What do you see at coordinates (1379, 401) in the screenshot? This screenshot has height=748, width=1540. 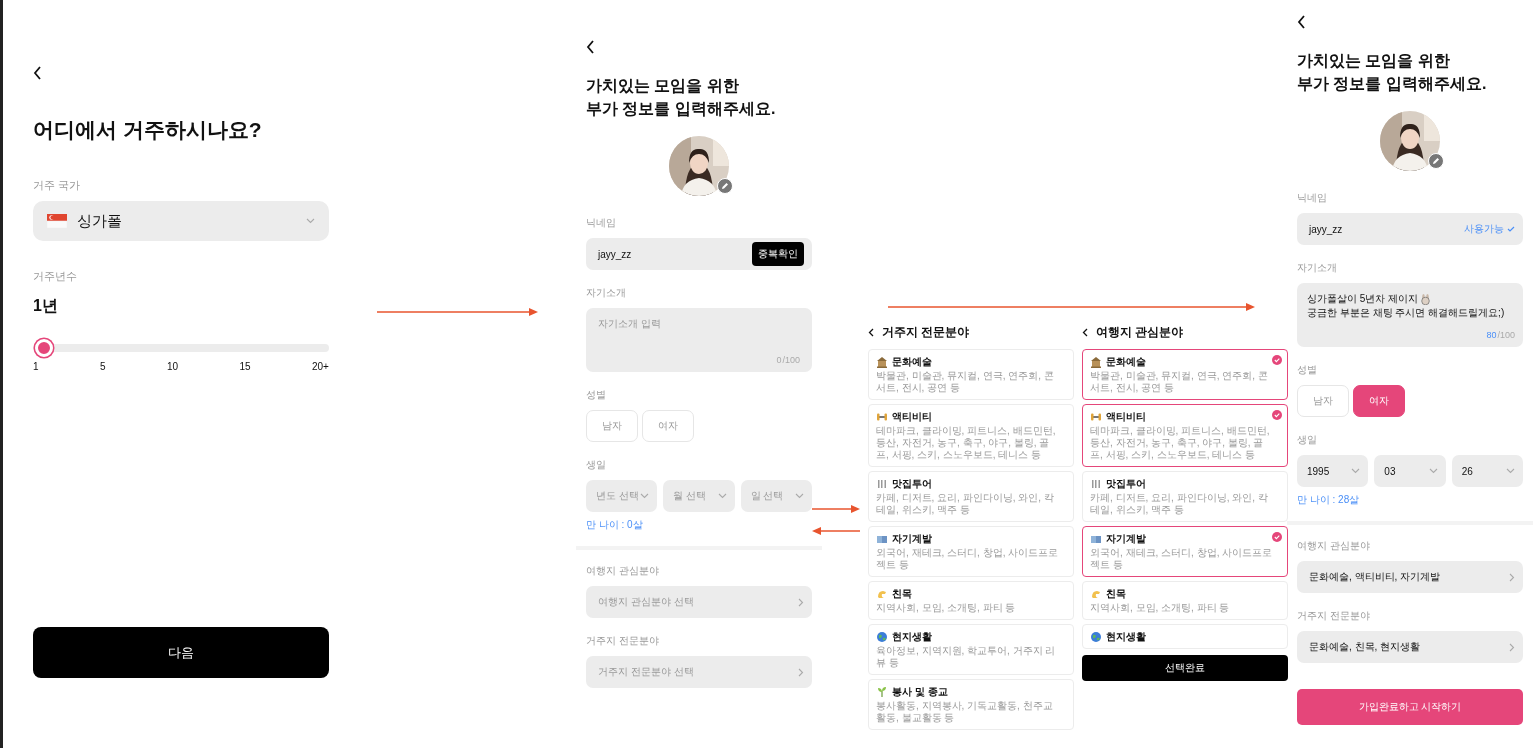 I see `gender-option: 여자` at bounding box center [1379, 401].